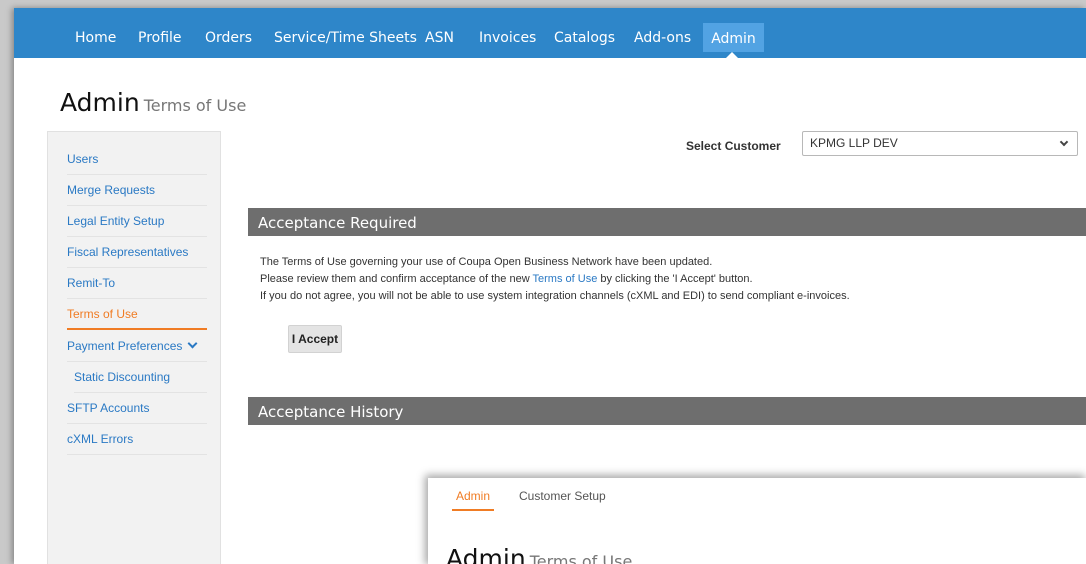 This screenshot has height=564, width=1086. I want to click on nav-add-ons: Add-ons, so click(662, 33).